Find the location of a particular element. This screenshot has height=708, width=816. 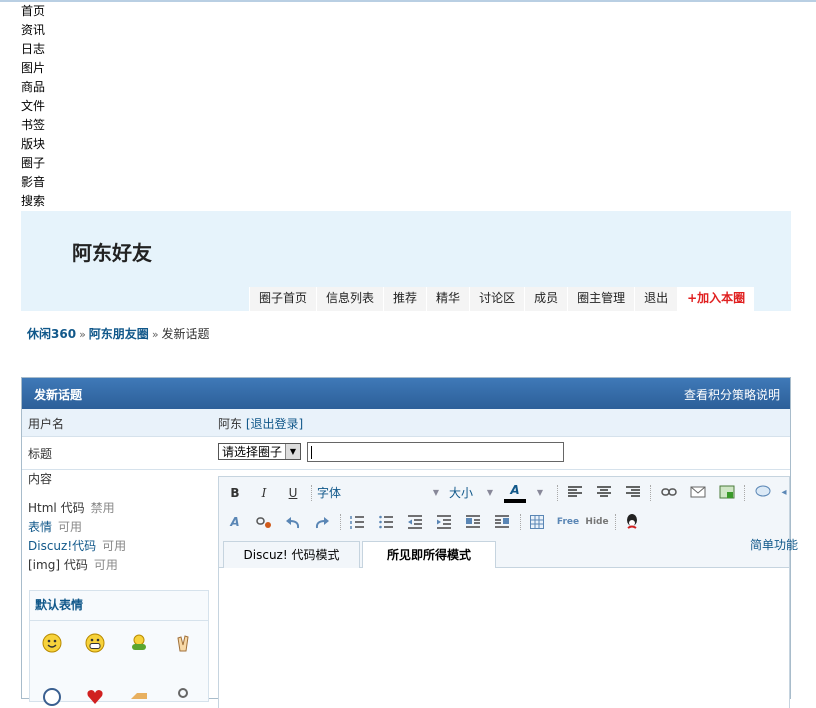

font-size-select: 大小 ▼ is located at coordinates (472, 493).